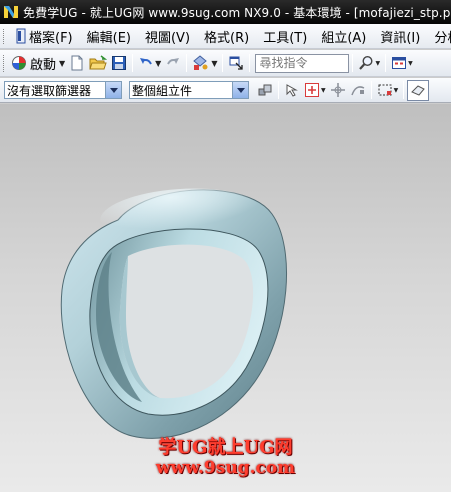 This screenshot has width=451, height=492. I want to click on magnifier-icon, so click(366, 62).